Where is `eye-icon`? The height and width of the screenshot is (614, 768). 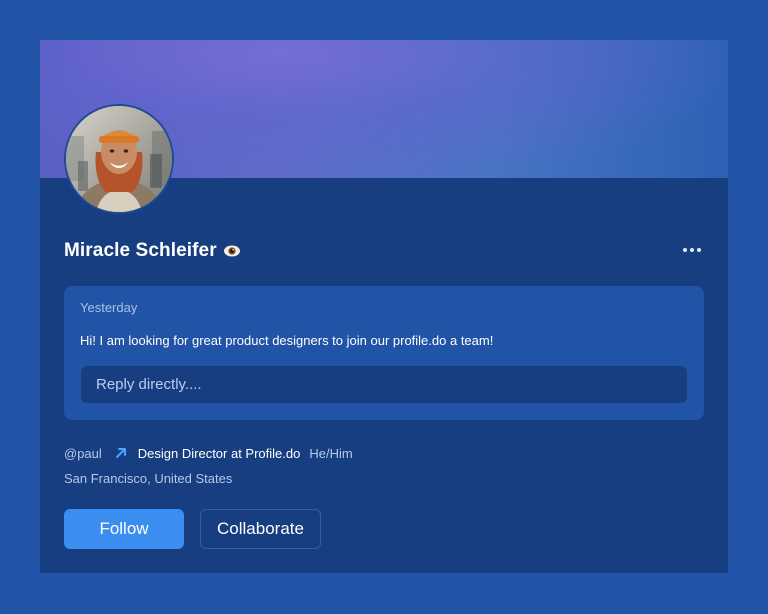
eye-icon is located at coordinates (232, 251).